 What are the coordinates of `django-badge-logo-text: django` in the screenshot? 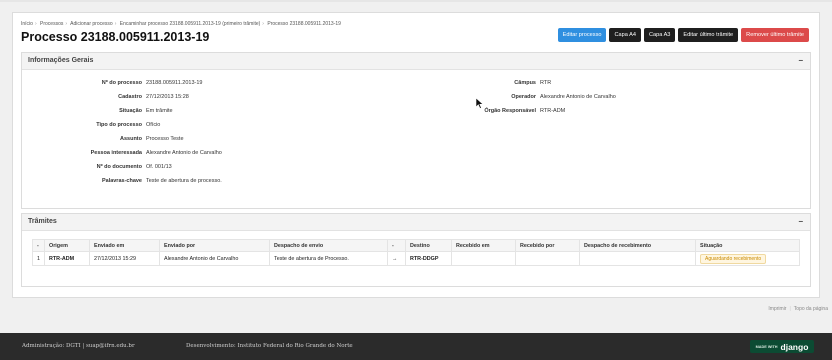 It's located at (794, 346).